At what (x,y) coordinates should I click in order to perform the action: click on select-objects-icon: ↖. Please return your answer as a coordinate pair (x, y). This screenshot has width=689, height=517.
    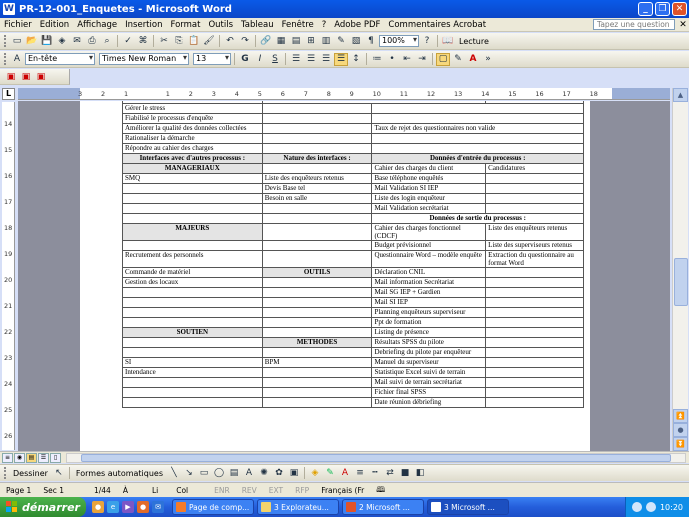
    Looking at the image, I should click on (59, 473).